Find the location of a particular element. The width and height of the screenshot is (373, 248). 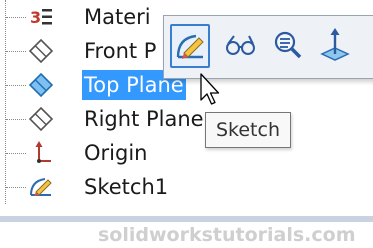

tooltip-text: Sketch is located at coordinates (247, 130).